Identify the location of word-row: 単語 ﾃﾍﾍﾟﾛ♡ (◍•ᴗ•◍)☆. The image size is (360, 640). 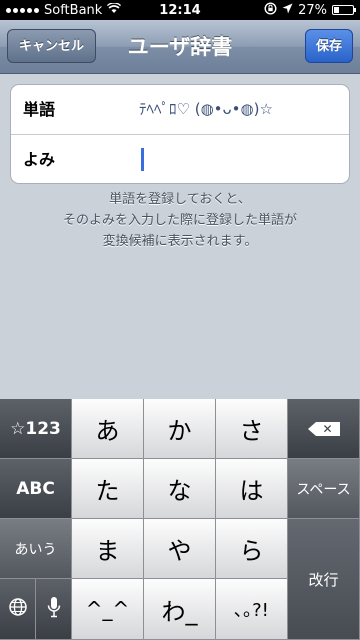
(180, 110).